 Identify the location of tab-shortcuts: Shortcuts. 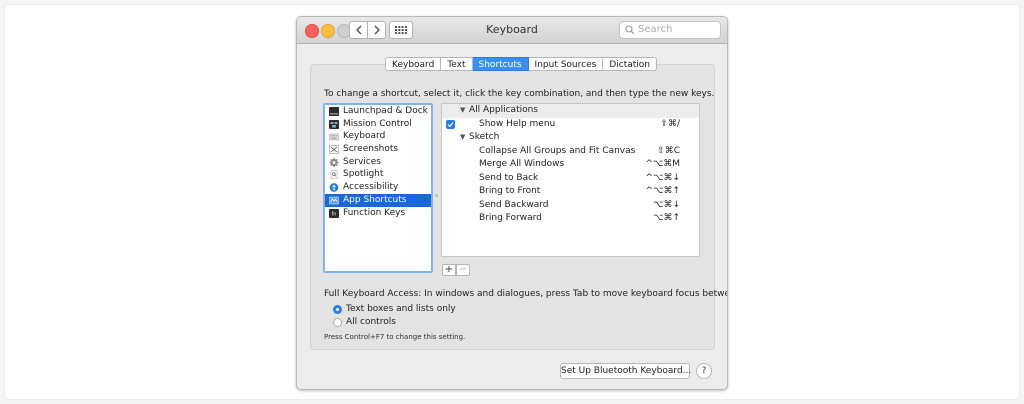
(500, 64).